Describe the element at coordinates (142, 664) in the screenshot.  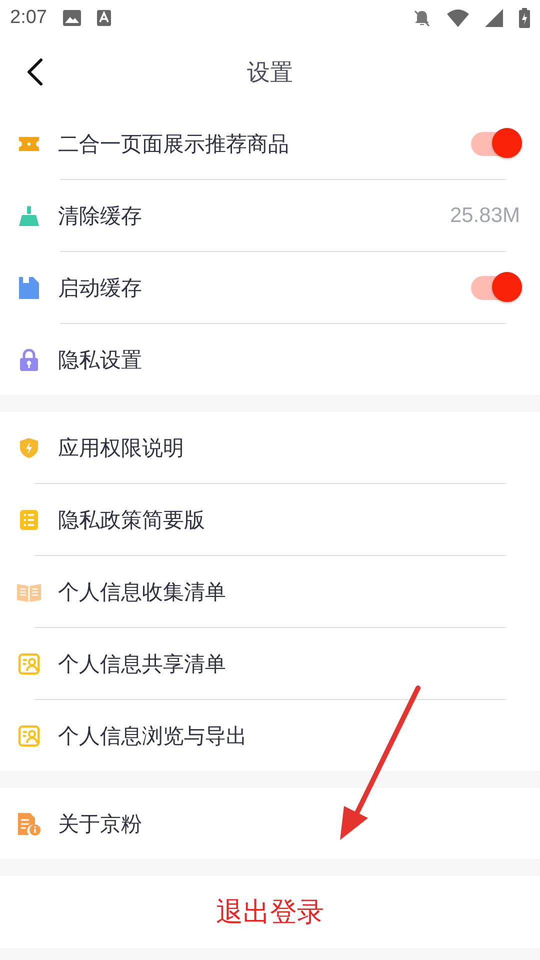
I see `item-label: 个人信息共享清单` at that location.